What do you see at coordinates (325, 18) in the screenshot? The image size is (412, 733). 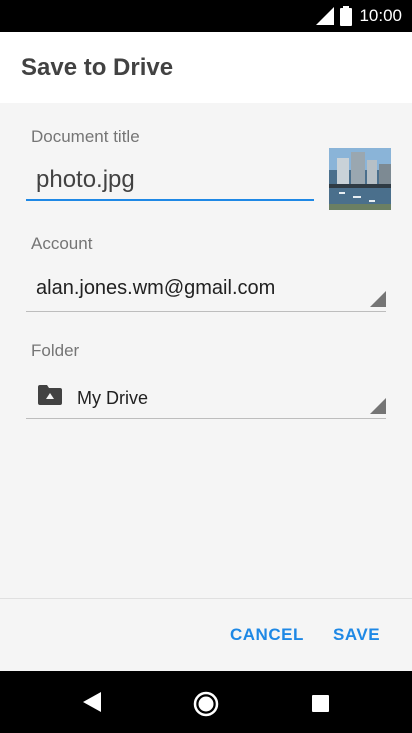 I see `signal-icon` at bounding box center [325, 18].